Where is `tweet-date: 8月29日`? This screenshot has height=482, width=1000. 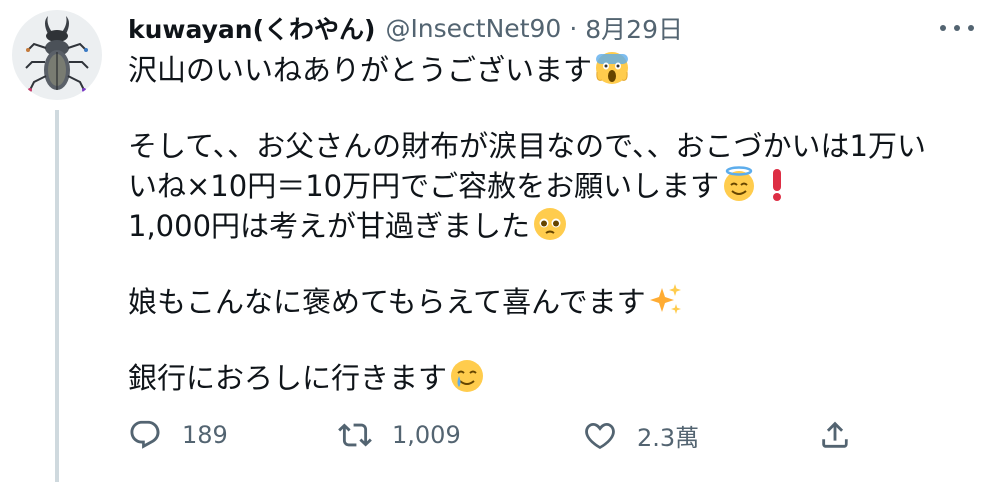 tweet-date: 8月29日 is located at coordinates (634, 28).